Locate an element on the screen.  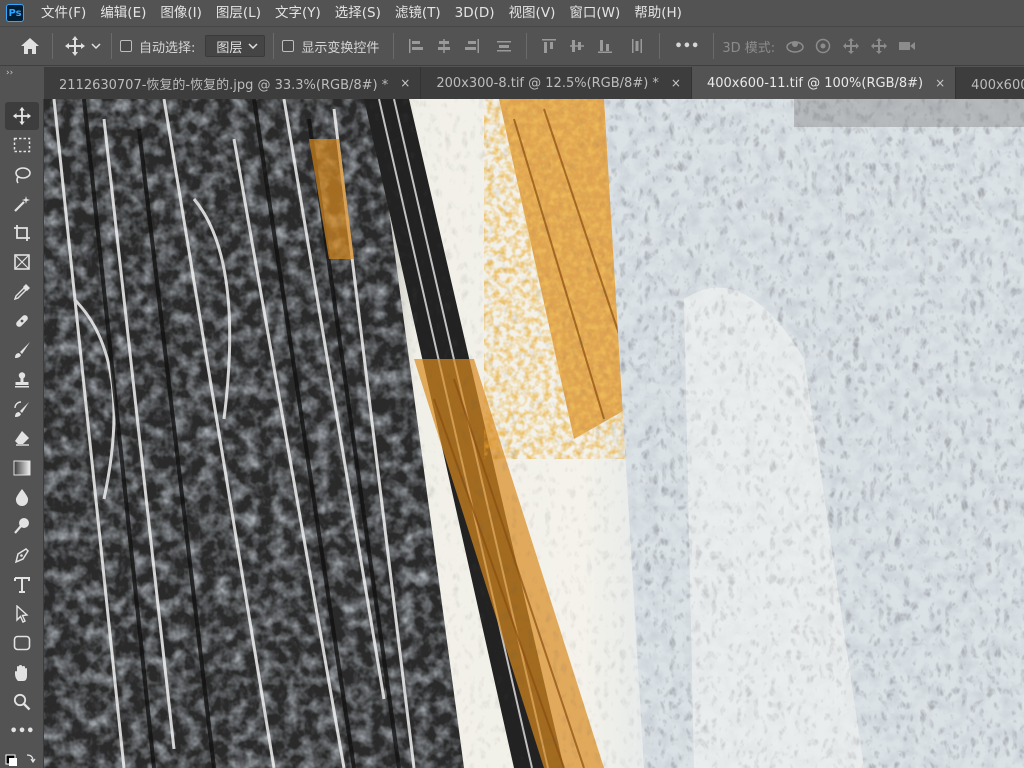
layer-dropdown: 图层 is located at coordinates (235, 46).